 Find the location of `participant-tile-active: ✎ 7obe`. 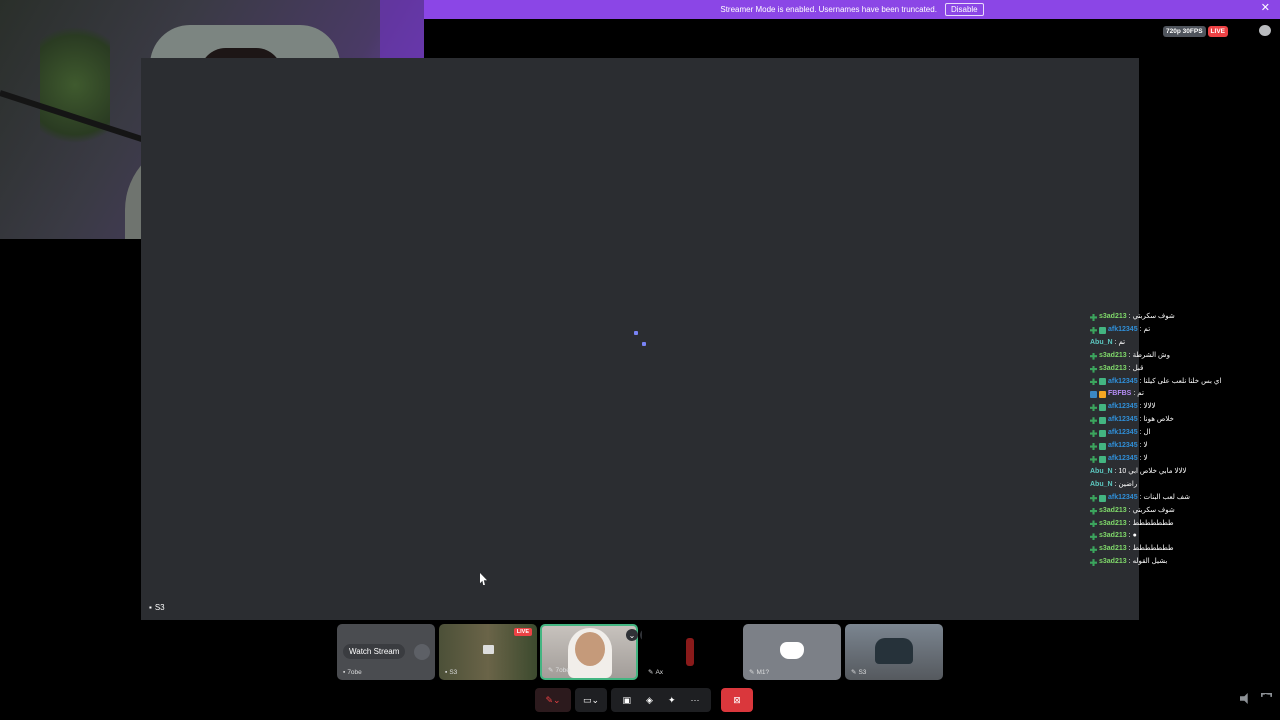

participant-tile-active: ✎ 7obe is located at coordinates (589, 652).